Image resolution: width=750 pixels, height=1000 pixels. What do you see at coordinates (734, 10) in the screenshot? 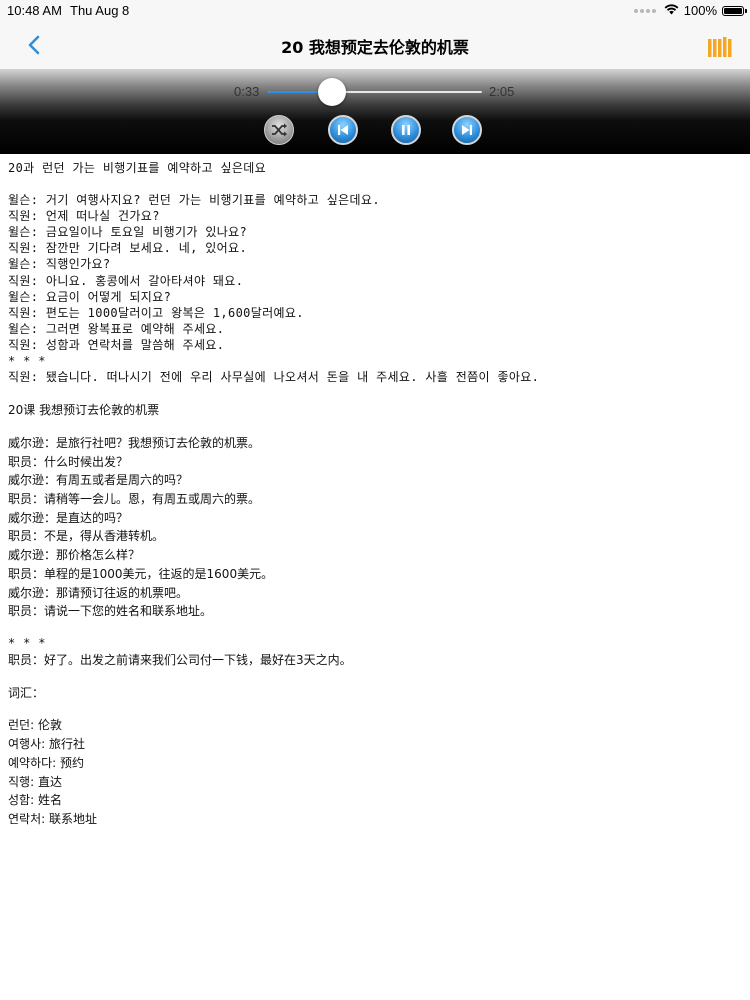
I see `battery-icon` at bounding box center [734, 10].